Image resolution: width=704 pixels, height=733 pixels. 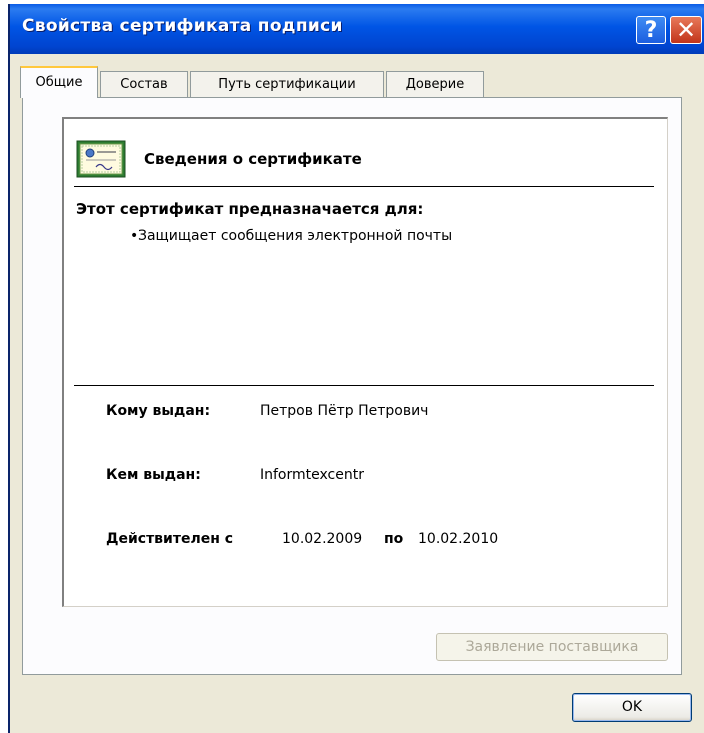 What do you see at coordinates (322, 539) in the screenshot?
I see `valid-from-value: 10.02.2009` at bounding box center [322, 539].